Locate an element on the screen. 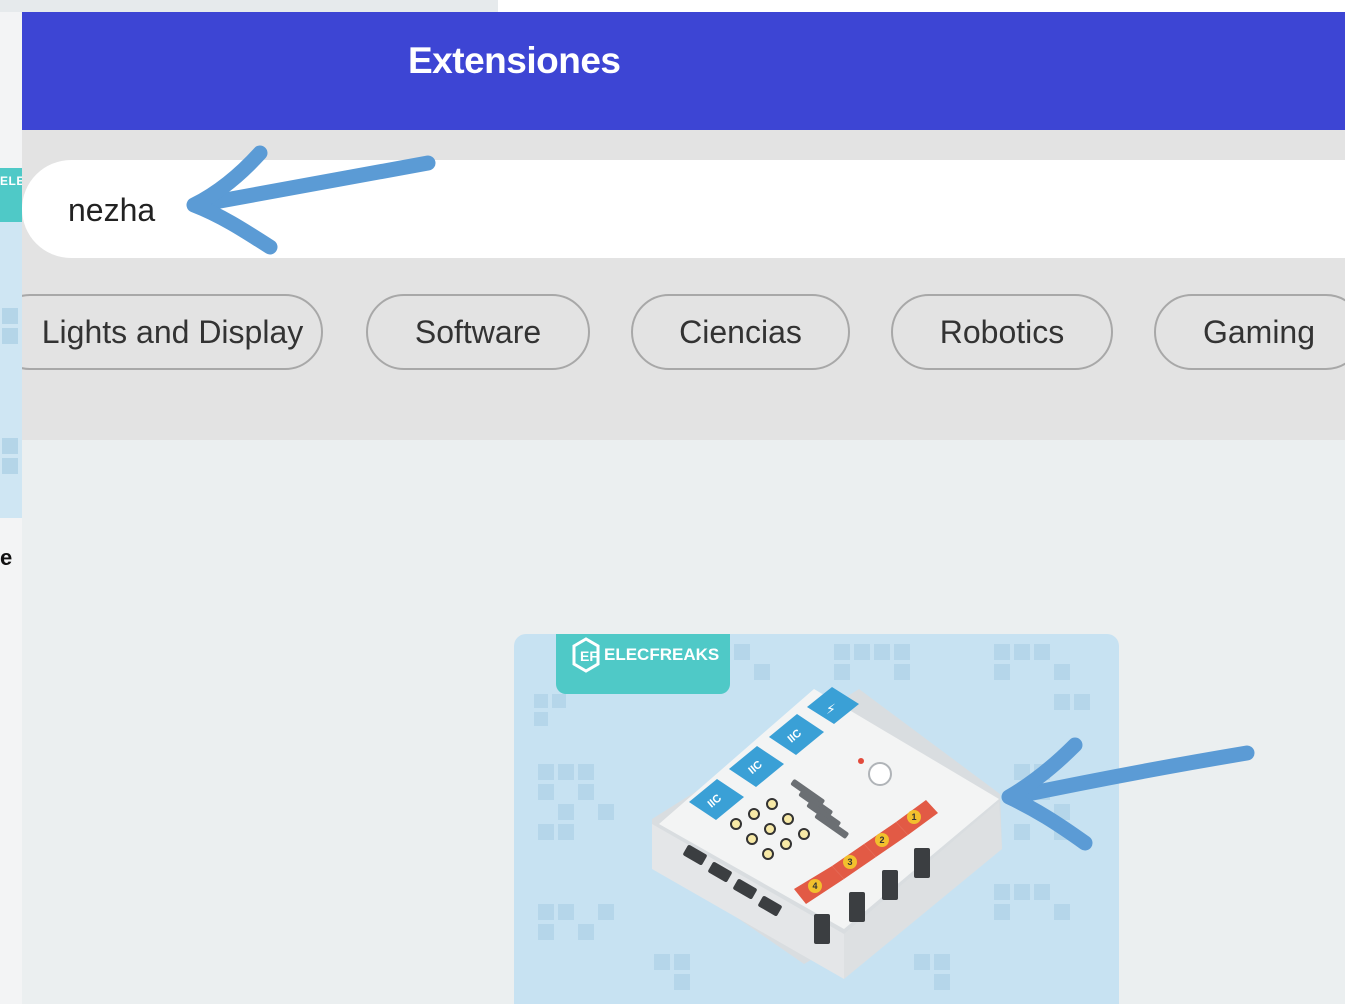  category-label: Robotics is located at coordinates (1002, 332).